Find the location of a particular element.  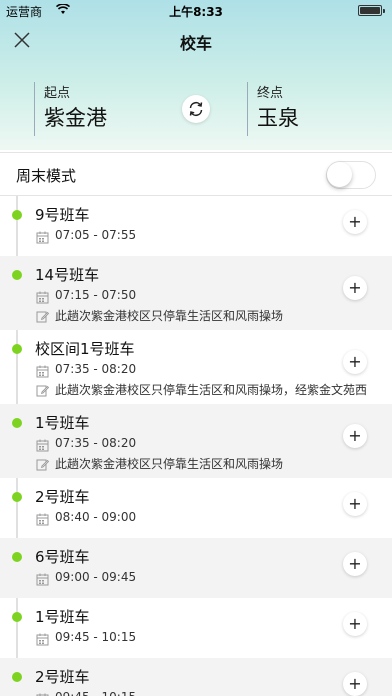

swap-button is located at coordinates (196, 109).